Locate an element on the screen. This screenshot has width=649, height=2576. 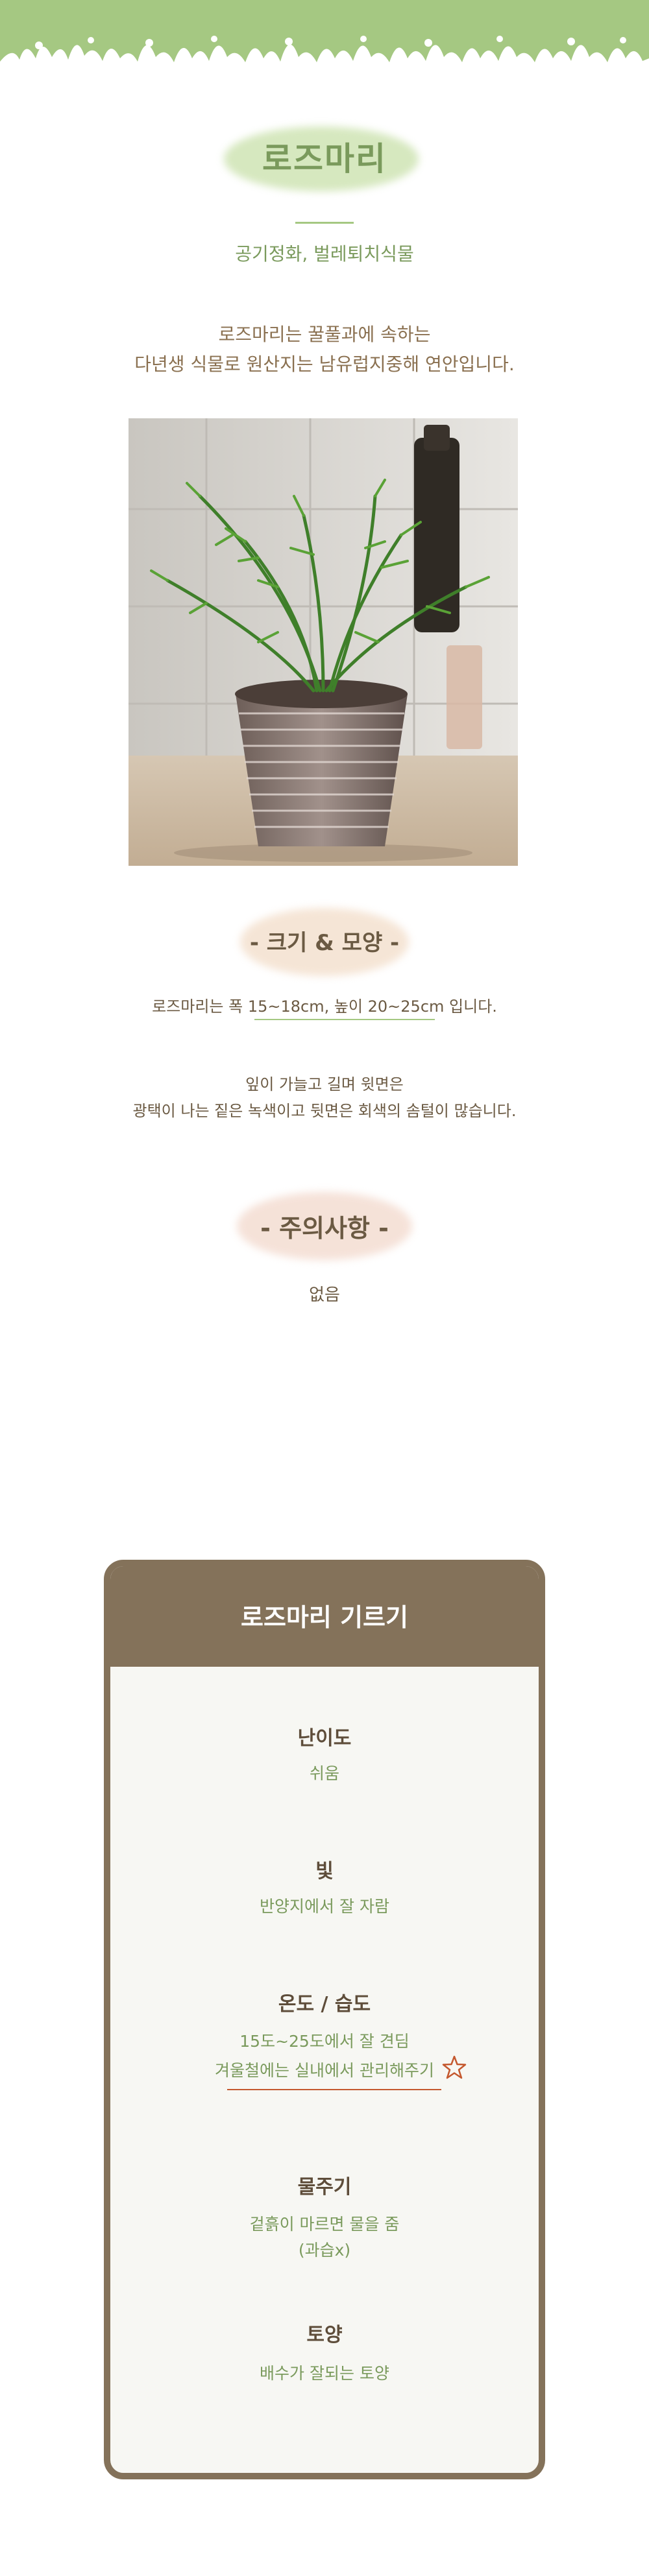
intro-line: 로즈마리는 꿀풀과에 속하는 is located at coordinates (324, 334).